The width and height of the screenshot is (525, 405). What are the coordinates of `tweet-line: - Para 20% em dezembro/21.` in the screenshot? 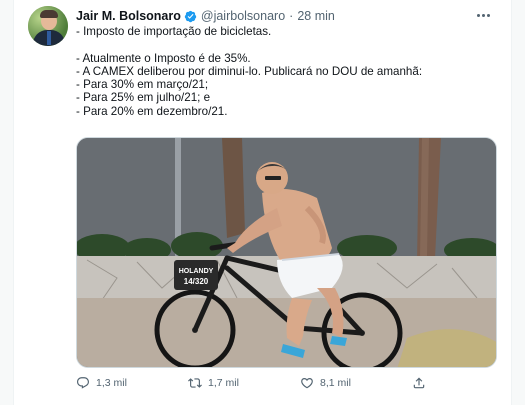 It's located at (152, 111).